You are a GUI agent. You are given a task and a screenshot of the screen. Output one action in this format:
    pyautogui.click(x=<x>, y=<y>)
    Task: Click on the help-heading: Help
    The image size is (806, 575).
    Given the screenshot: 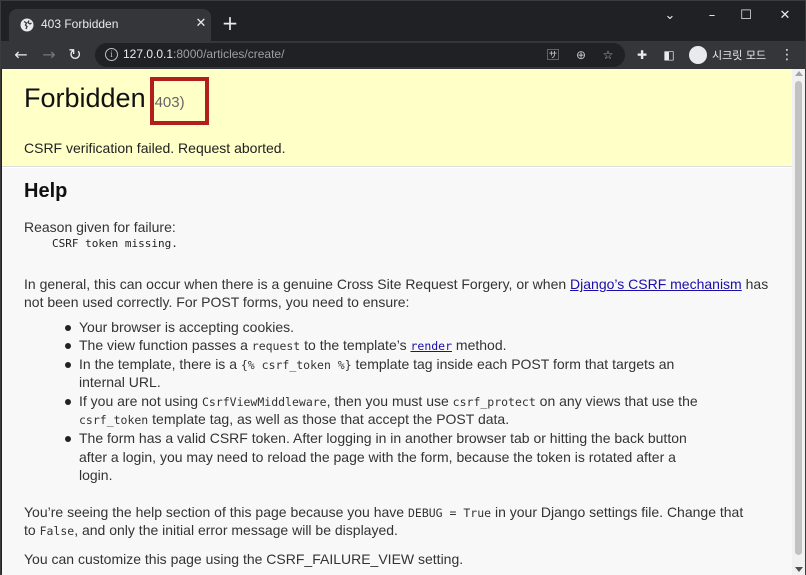 What is the action you would take?
    pyautogui.click(x=46, y=191)
    